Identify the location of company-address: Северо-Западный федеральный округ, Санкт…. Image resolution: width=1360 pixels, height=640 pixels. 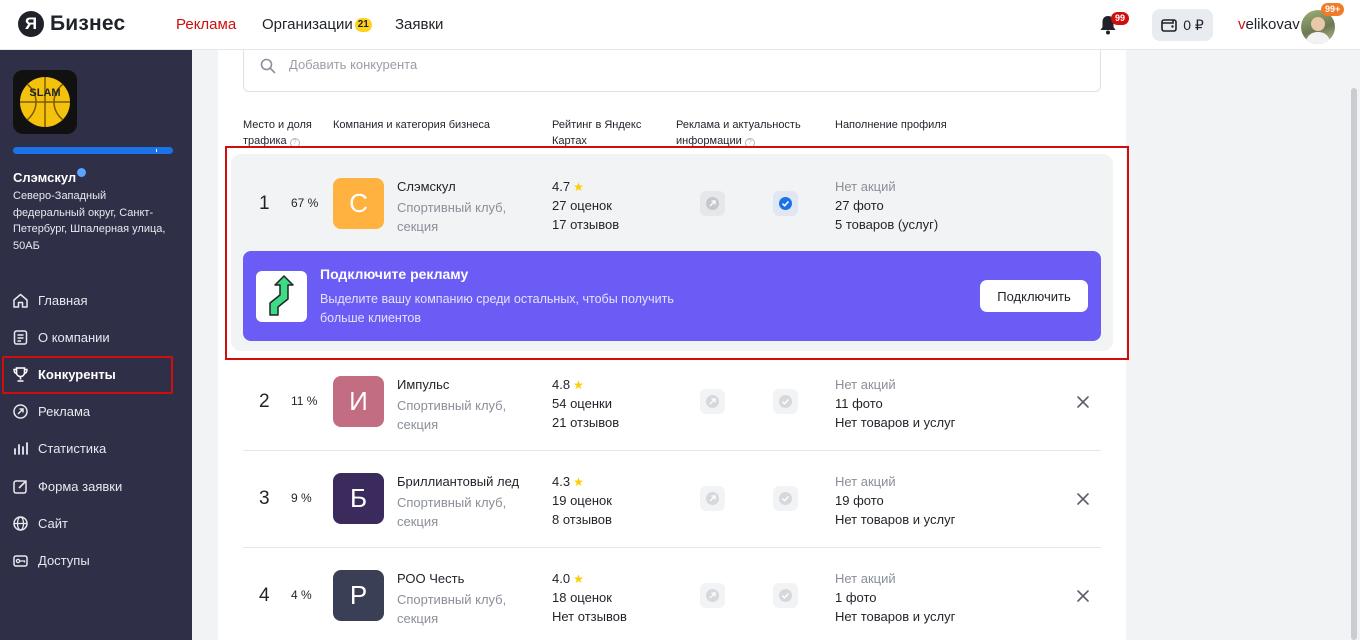
(89, 221).